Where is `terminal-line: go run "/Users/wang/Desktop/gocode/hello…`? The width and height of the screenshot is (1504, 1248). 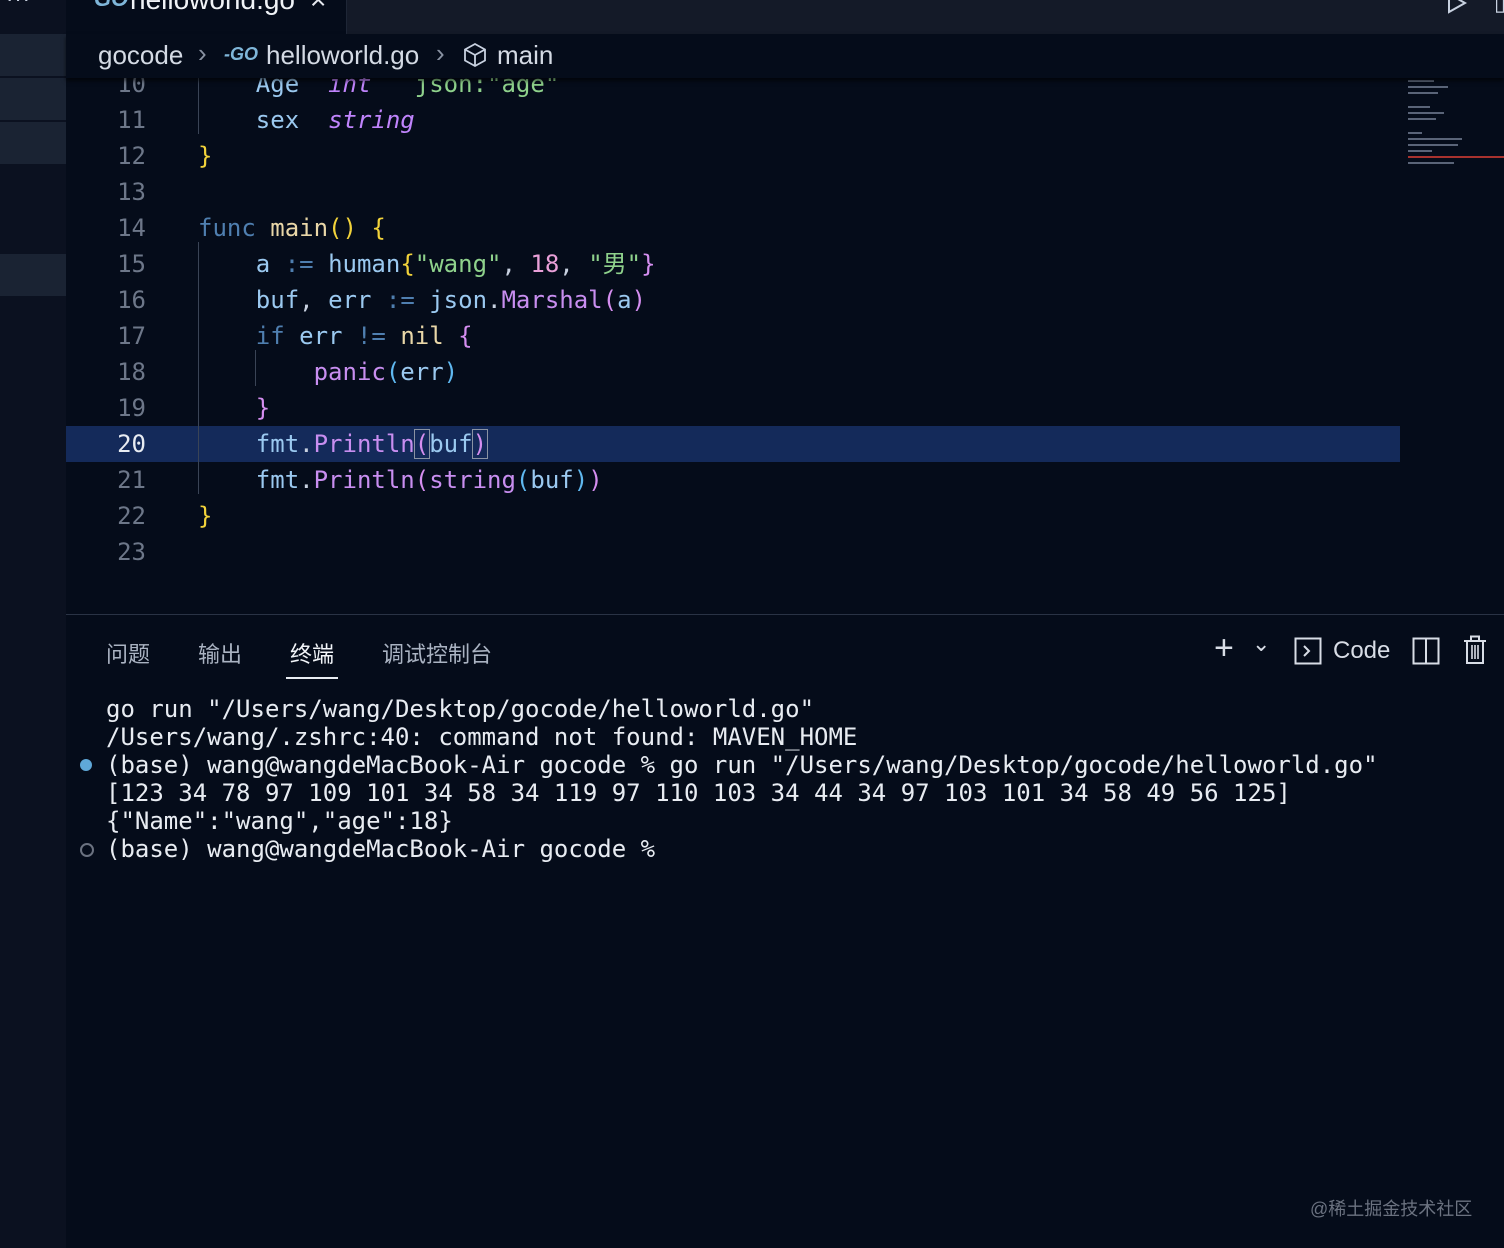 terminal-line: go run "/Users/wang/Desktop/gocode/hello… is located at coordinates (460, 709).